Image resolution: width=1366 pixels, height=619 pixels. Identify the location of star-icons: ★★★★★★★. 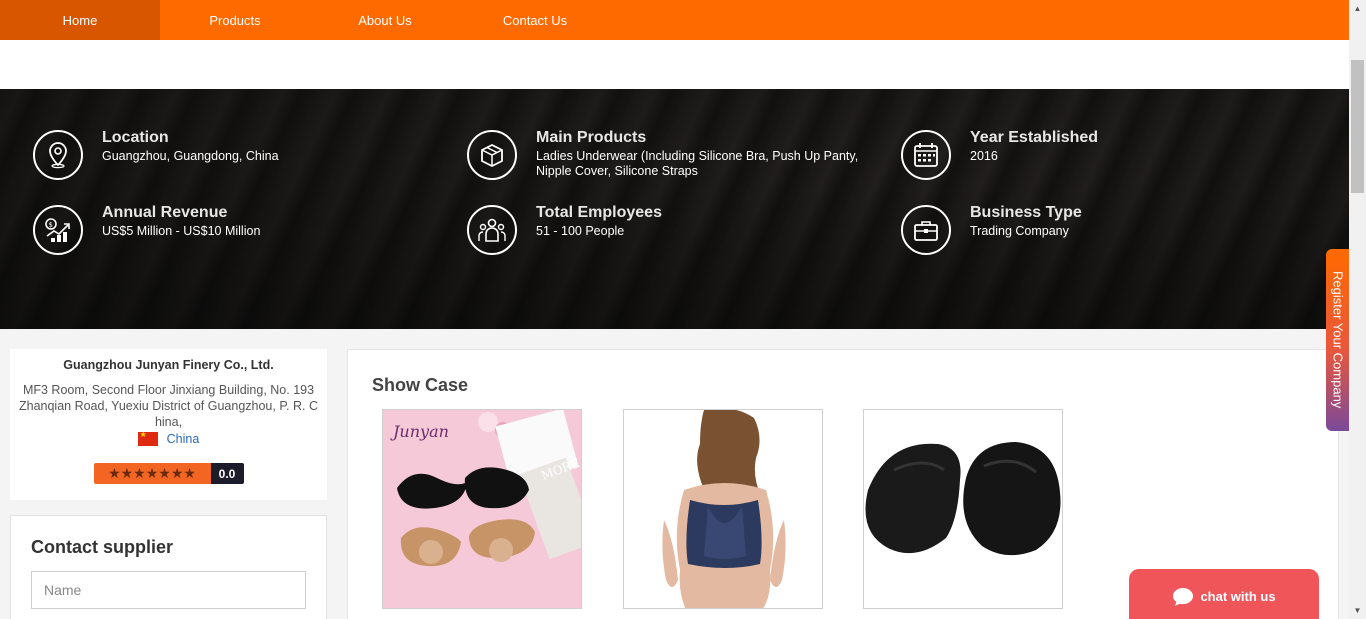
(152, 473).